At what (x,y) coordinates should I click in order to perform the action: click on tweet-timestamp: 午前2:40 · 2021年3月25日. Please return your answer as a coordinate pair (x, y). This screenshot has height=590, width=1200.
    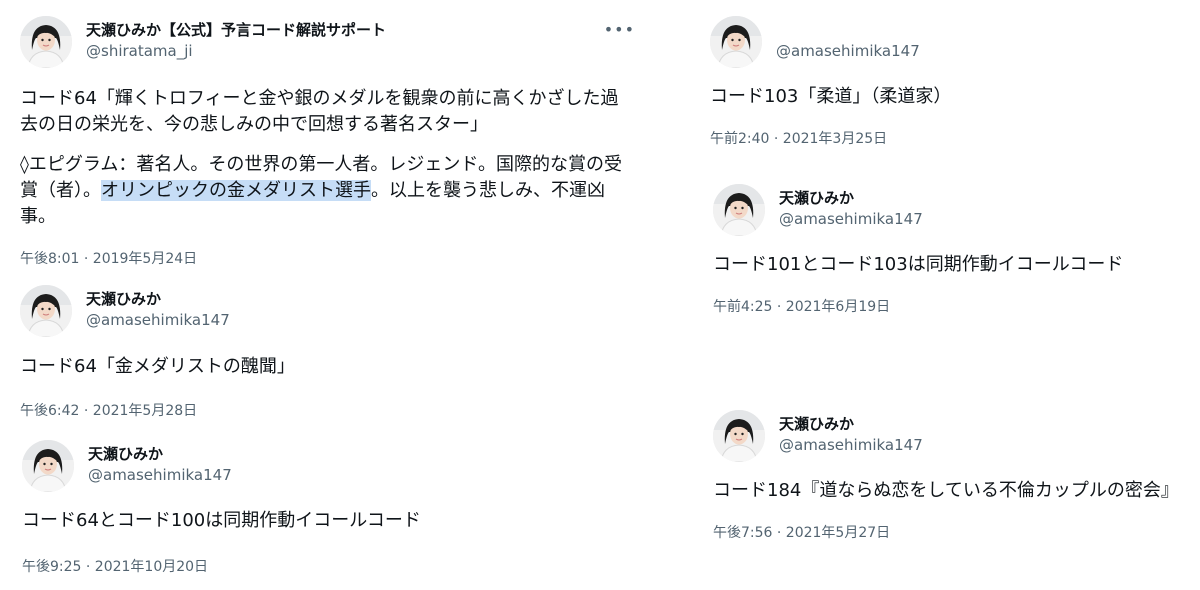
    Looking at the image, I should click on (947, 138).